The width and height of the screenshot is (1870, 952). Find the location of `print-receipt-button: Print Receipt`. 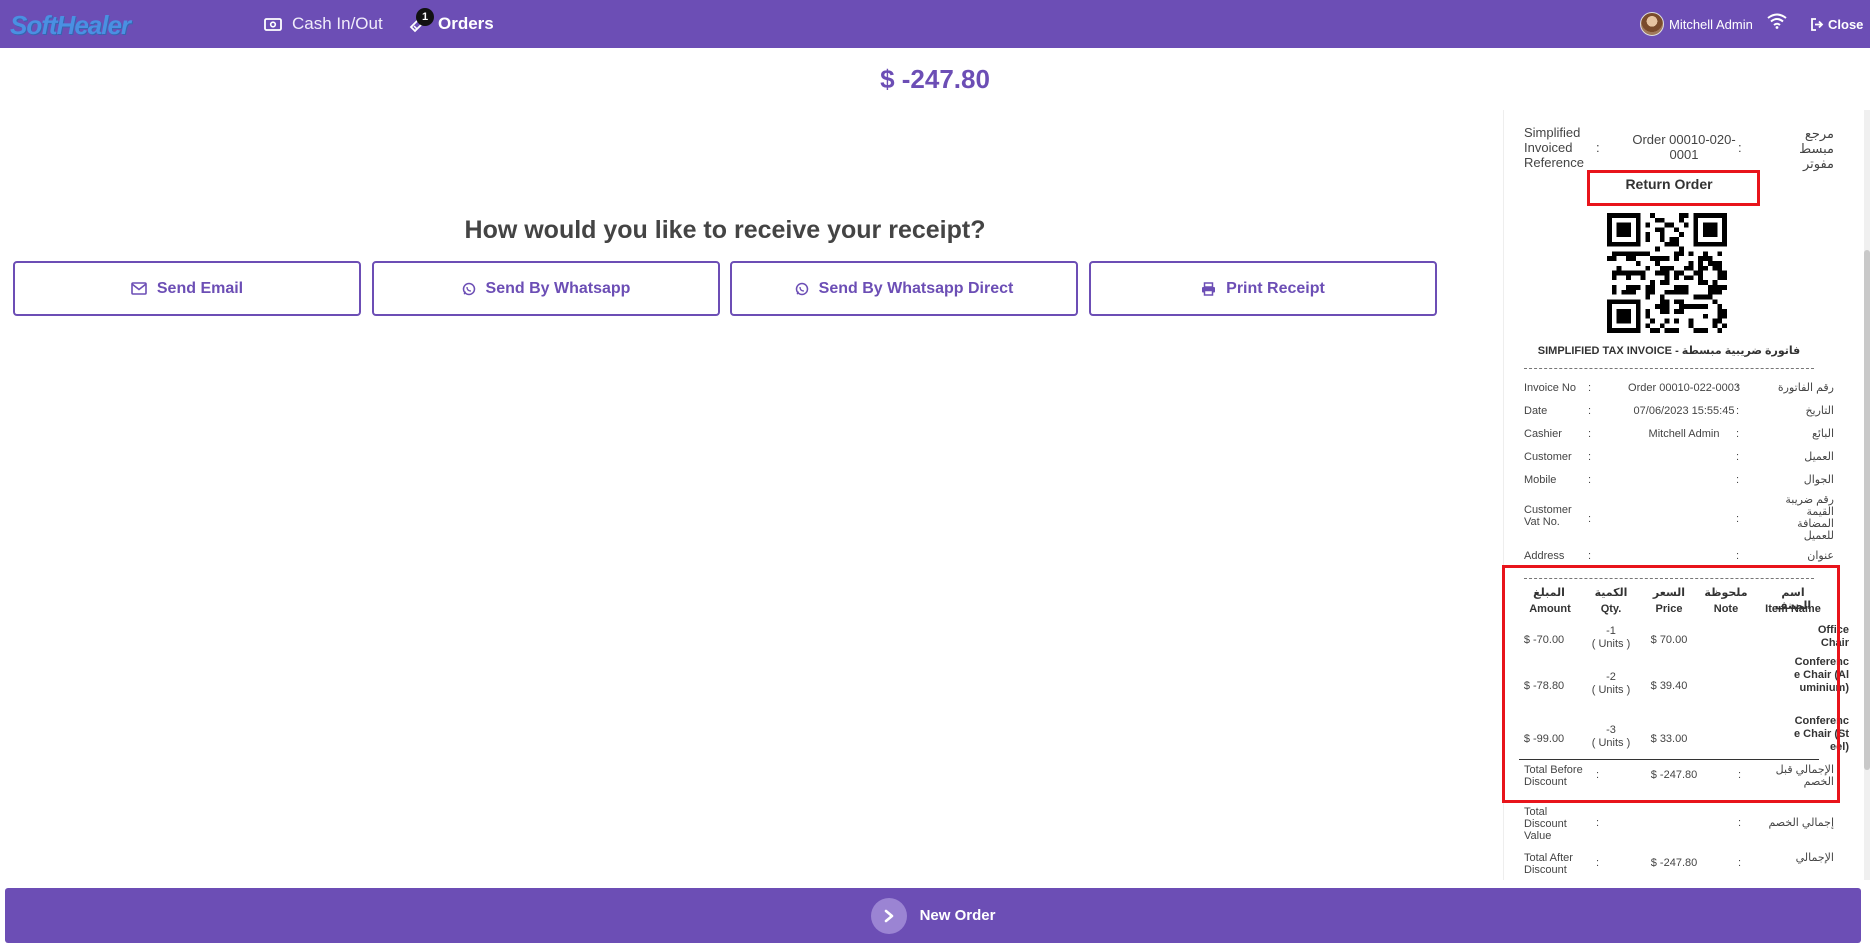

print-receipt-button: Print Receipt is located at coordinates (1263, 288).